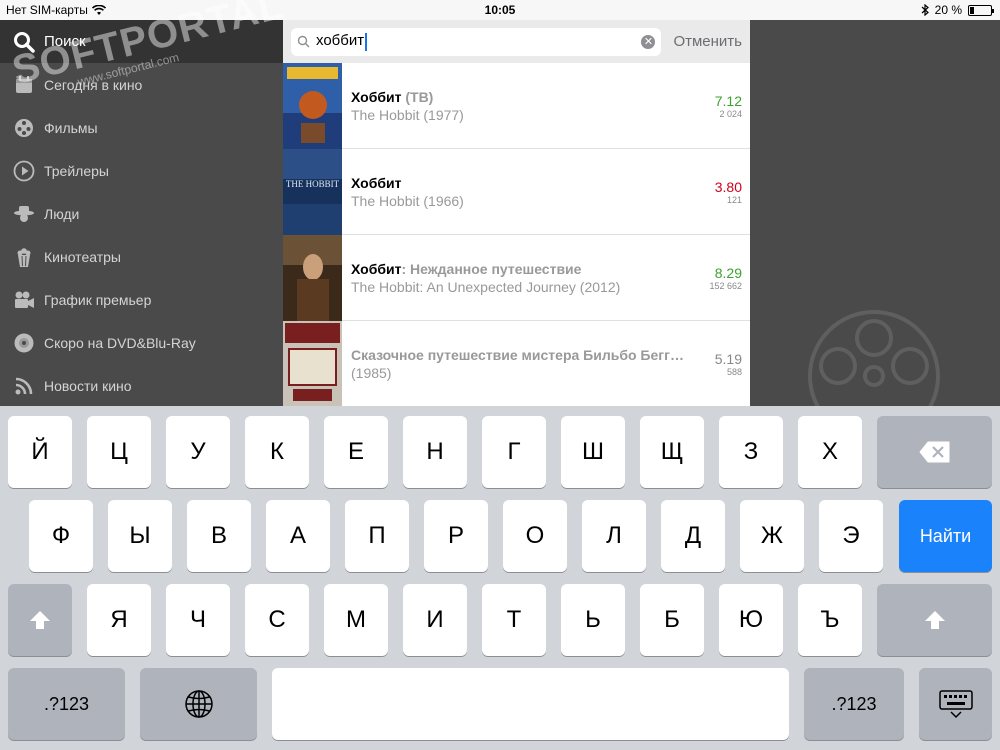 The height and width of the screenshot is (750, 1000). What do you see at coordinates (141, 84) in the screenshot?
I see `sidebar-item-today: Сегодня в кино` at bounding box center [141, 84].